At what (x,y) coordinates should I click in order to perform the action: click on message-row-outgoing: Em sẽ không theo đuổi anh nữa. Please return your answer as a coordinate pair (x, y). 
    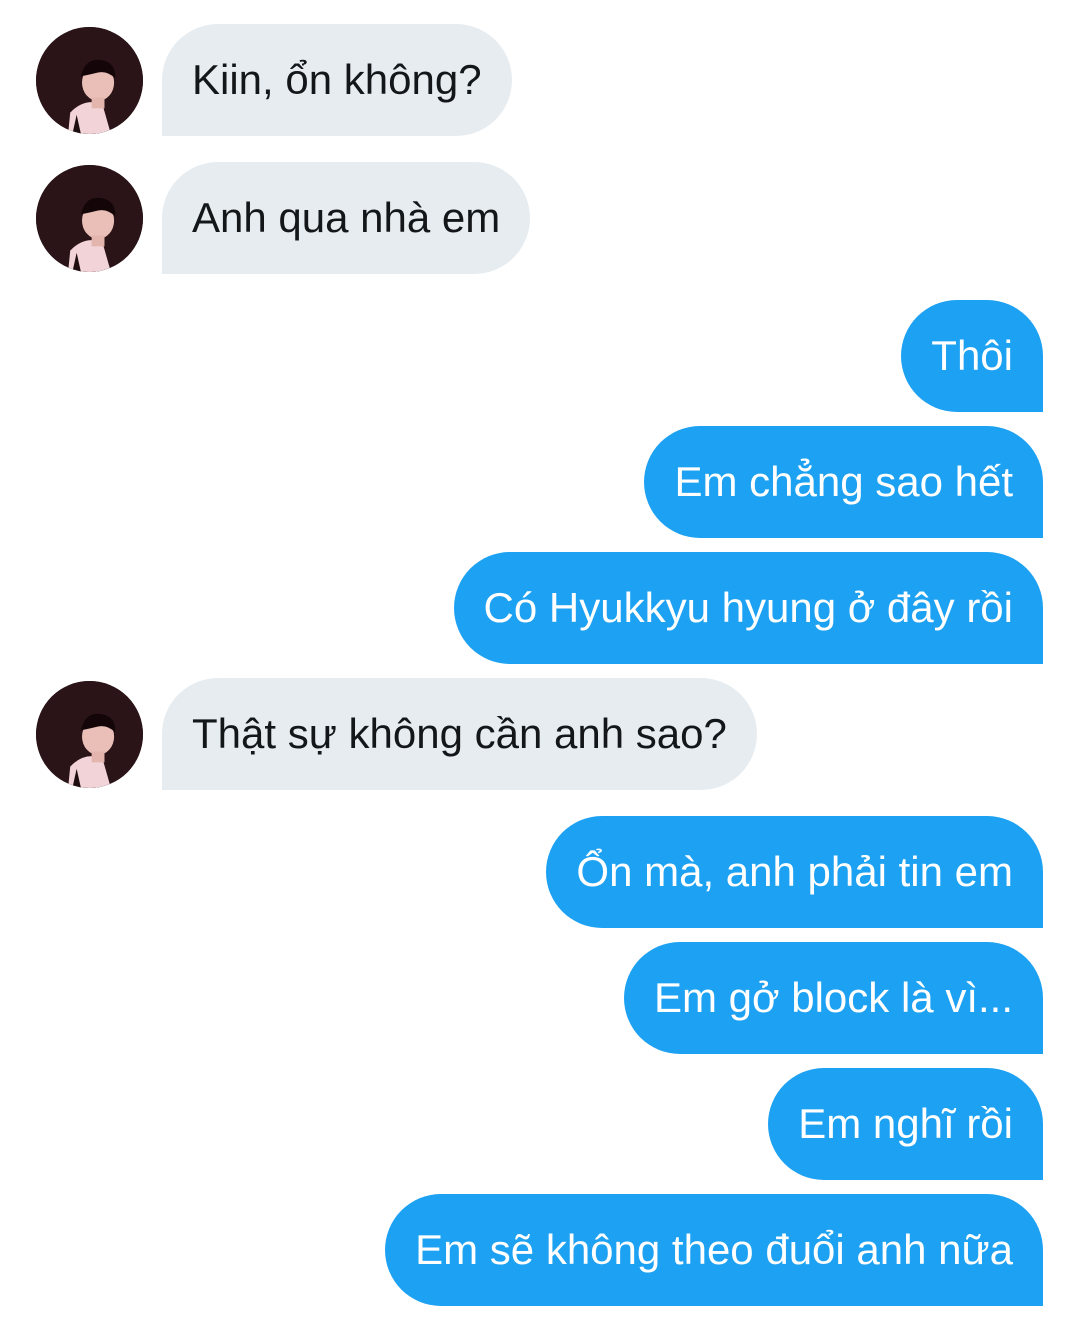
    Looking at the image, I should click on (540, 1250).